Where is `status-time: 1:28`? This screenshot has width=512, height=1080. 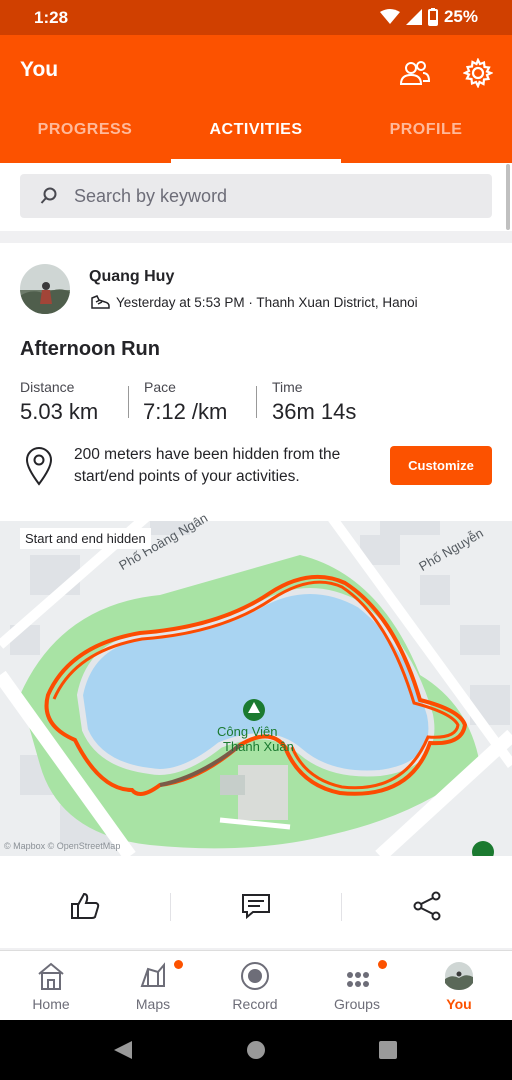 status-time: 1:28 is located at coordinates (51, 17).